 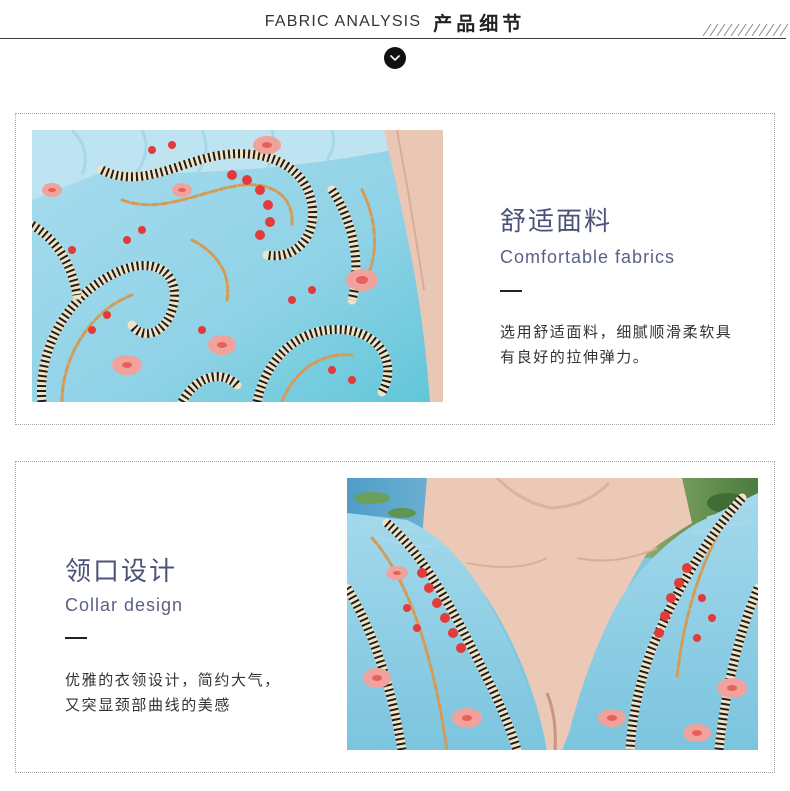 What do you see at coordinates (148, 705) in the screenshot?
I see `collar-description-line: 又突显颈部曲线的美感` at bounding box center [148, 705].